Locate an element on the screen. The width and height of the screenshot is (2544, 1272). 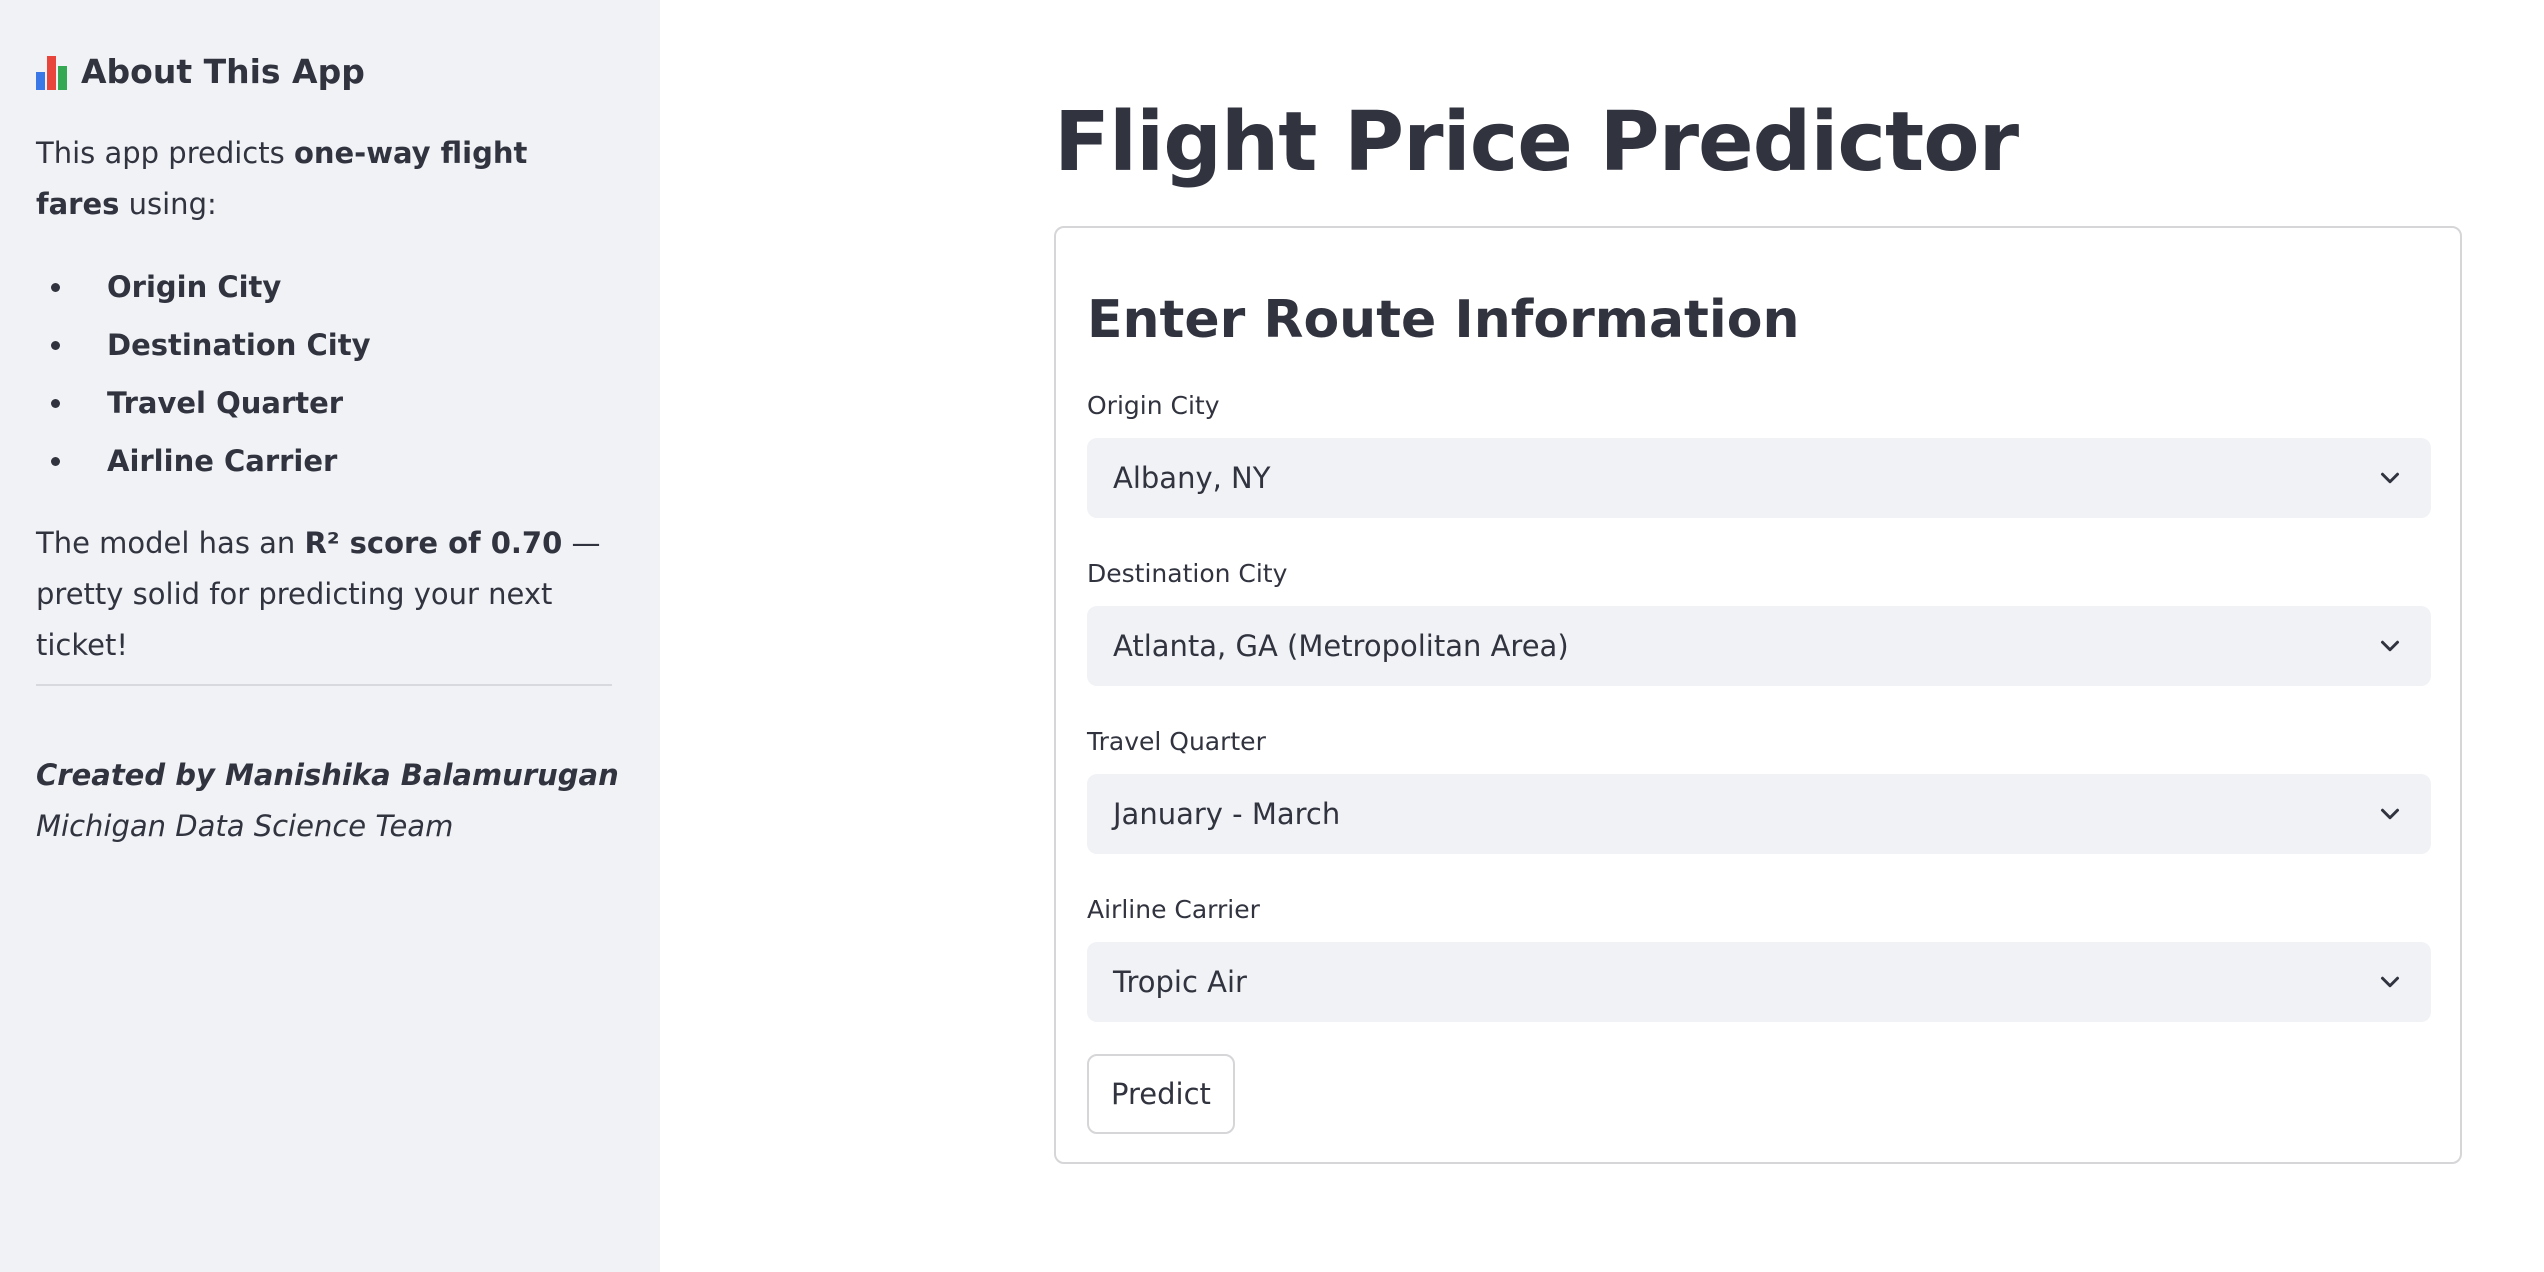
form-heading: Enter Route Information is located at coordinates (1443, 320).